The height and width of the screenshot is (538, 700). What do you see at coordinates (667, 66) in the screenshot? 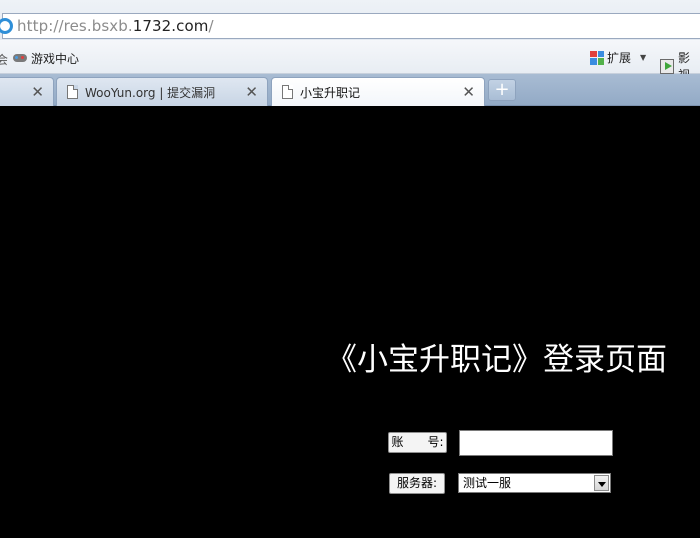
I see `video-icon` at bounding box center [667, 66].